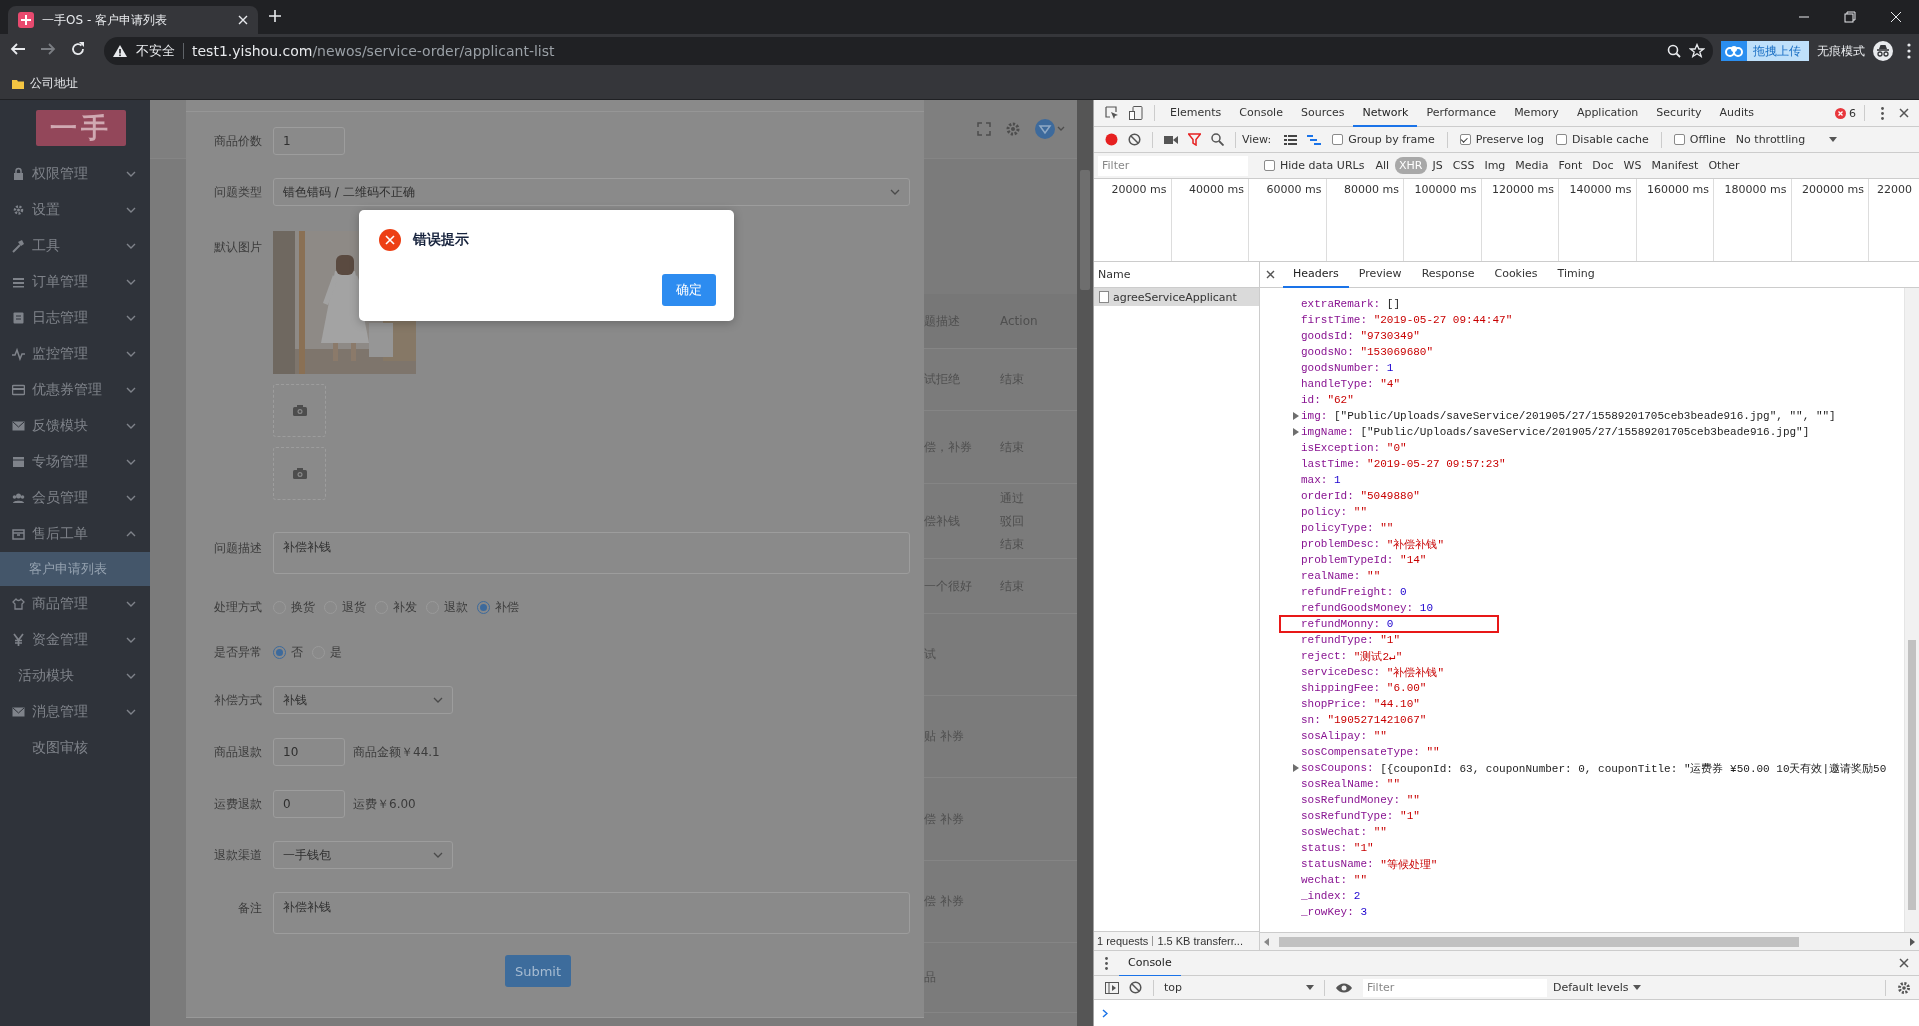  Describe the element at coordinates (1380, 274) in the screenshot. I see `detail-tab: Preview` at that location.